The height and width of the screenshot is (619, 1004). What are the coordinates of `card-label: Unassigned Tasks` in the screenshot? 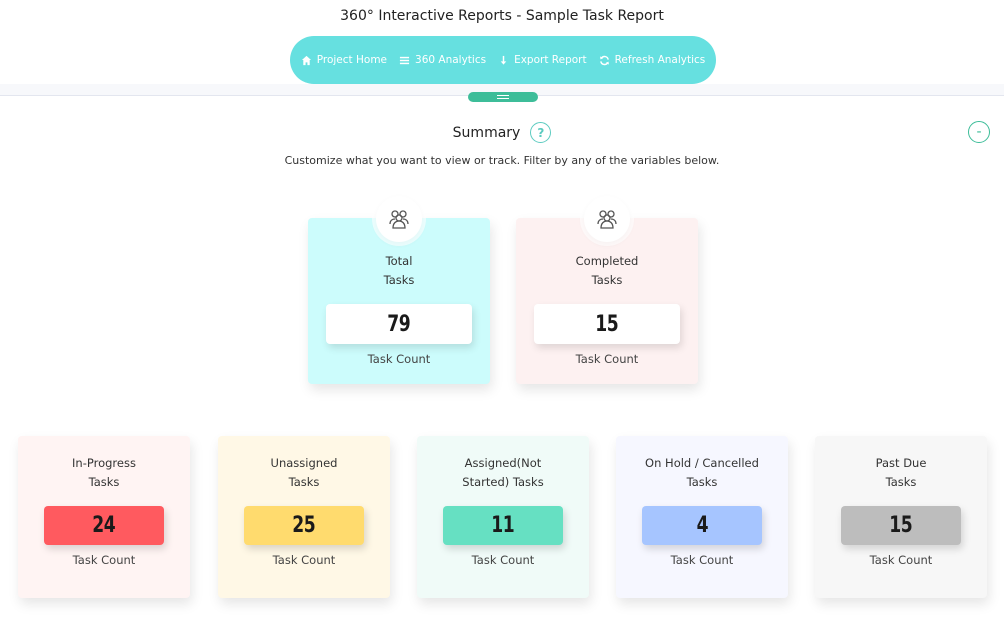 It's located at (304, 473).